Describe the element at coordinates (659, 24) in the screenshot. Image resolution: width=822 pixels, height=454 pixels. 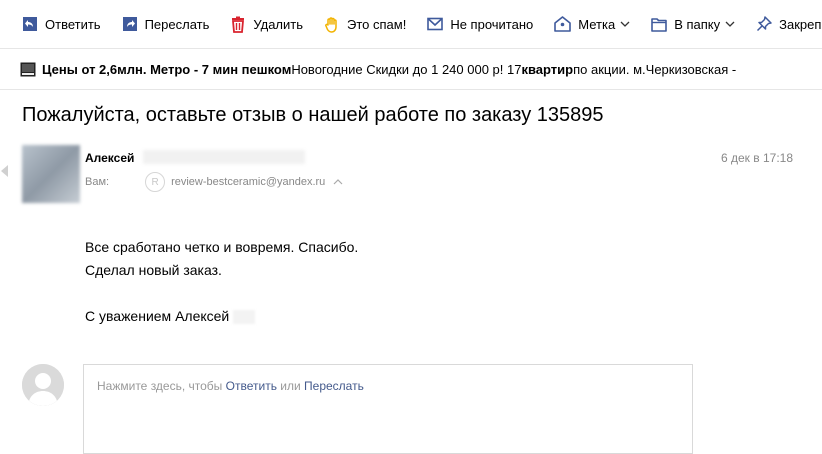
I see `folder-icon` at that location.